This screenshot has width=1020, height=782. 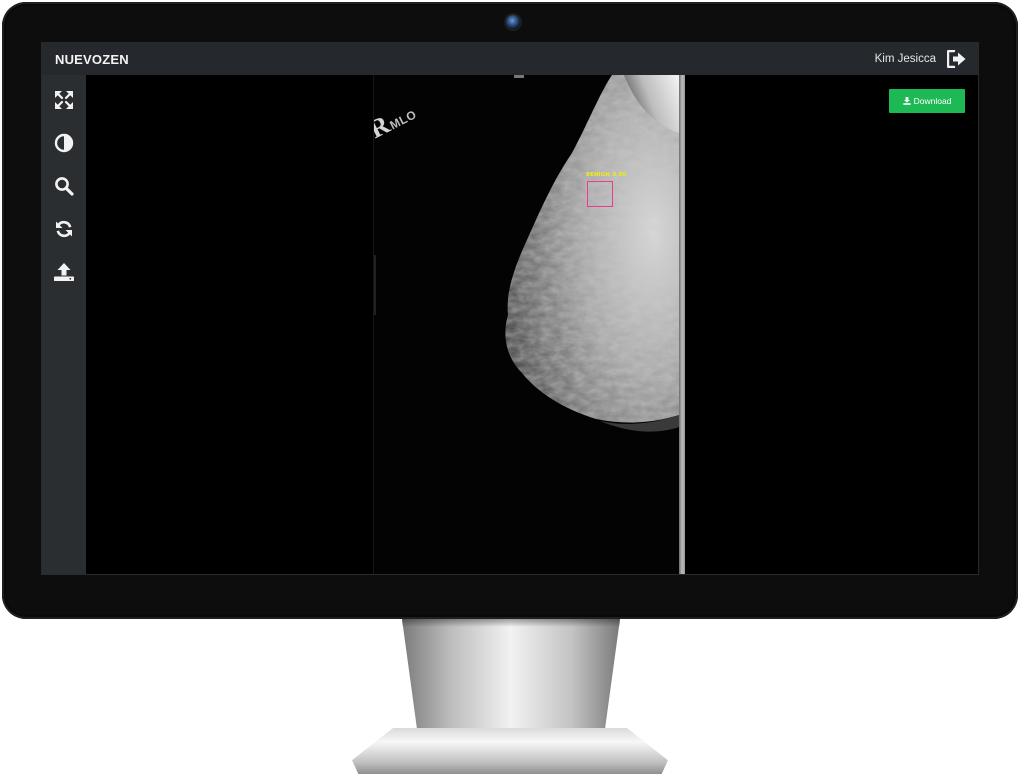 What do you see at coordinates (511, 623) in the screenshot?
I see `monitor-stand-shadow` at bounding box center [511, 623].